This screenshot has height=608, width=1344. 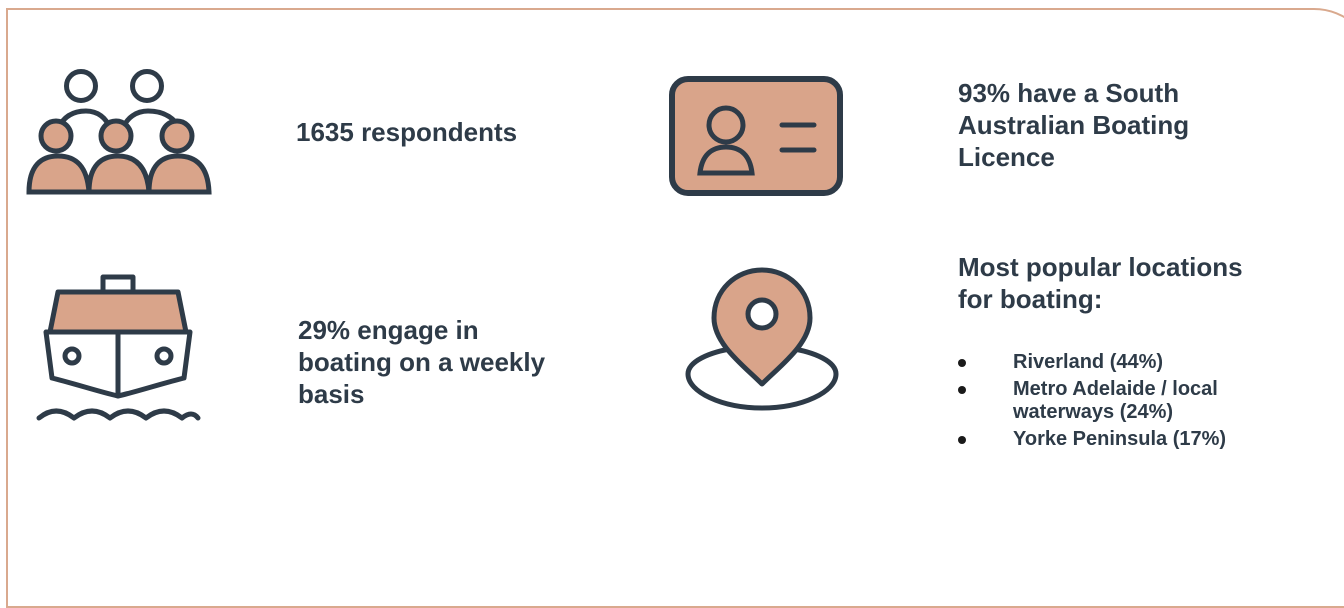 What do you see at coordinates (1093, 412) in the screenshot?
I see `location-item-label-continued: waterways (24%)` at bounding box center [1093, 412].